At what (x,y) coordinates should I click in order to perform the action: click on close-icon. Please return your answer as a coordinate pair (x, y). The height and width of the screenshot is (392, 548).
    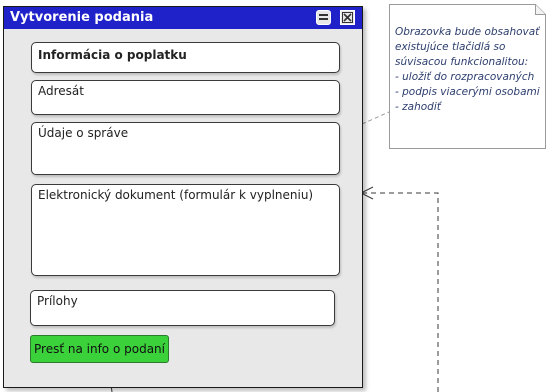
    Looking at the image, I should click on (347, 17).